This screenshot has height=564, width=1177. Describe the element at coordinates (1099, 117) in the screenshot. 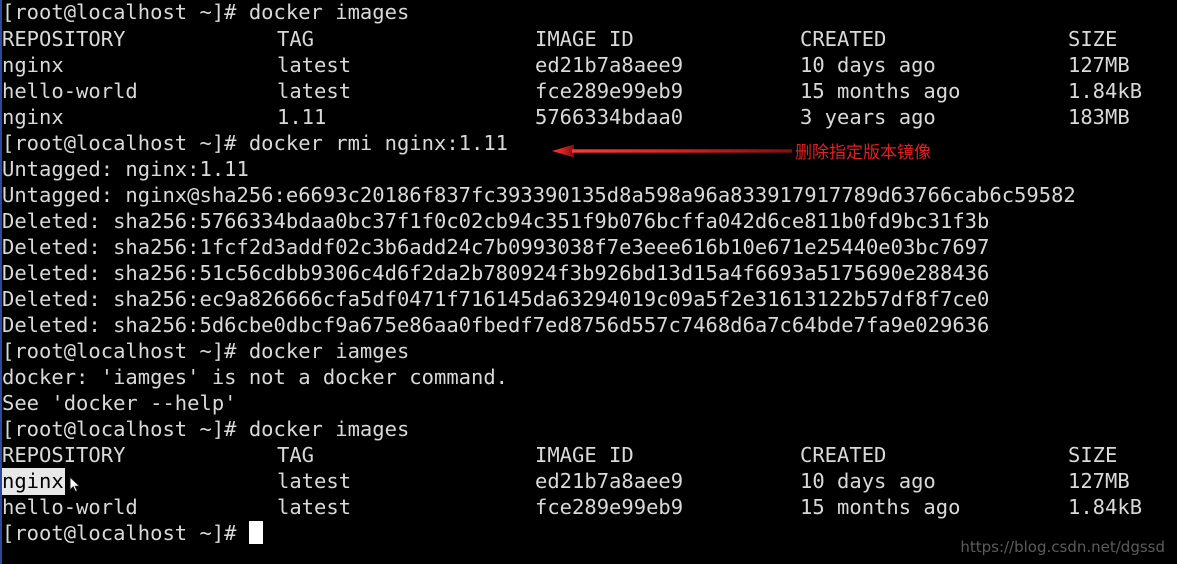

I see `cell-size: 183MB` at that location.